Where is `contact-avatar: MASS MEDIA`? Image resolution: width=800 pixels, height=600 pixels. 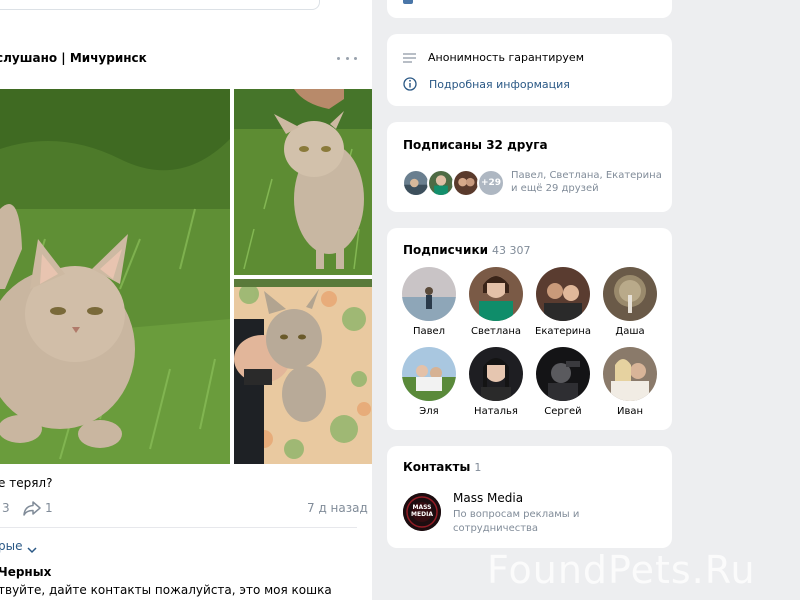 contact-avatar: MASS MEDIA is located at coordinates (422, 512).